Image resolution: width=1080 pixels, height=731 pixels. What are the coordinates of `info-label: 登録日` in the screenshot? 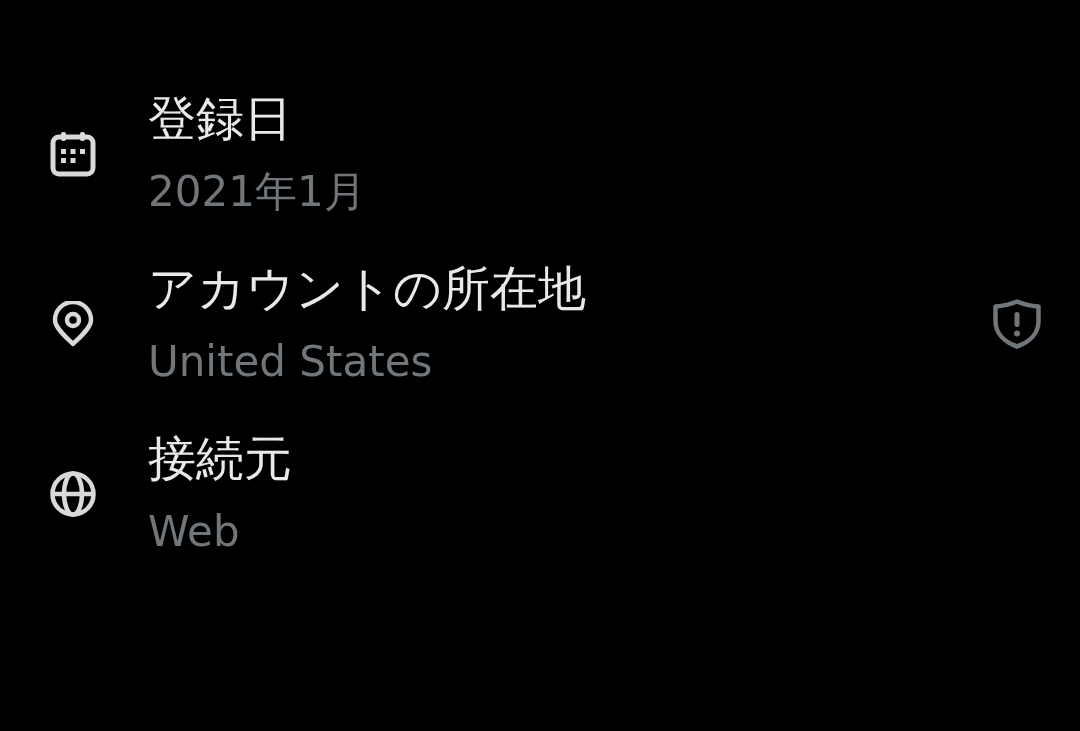 It's located at (220, 118).